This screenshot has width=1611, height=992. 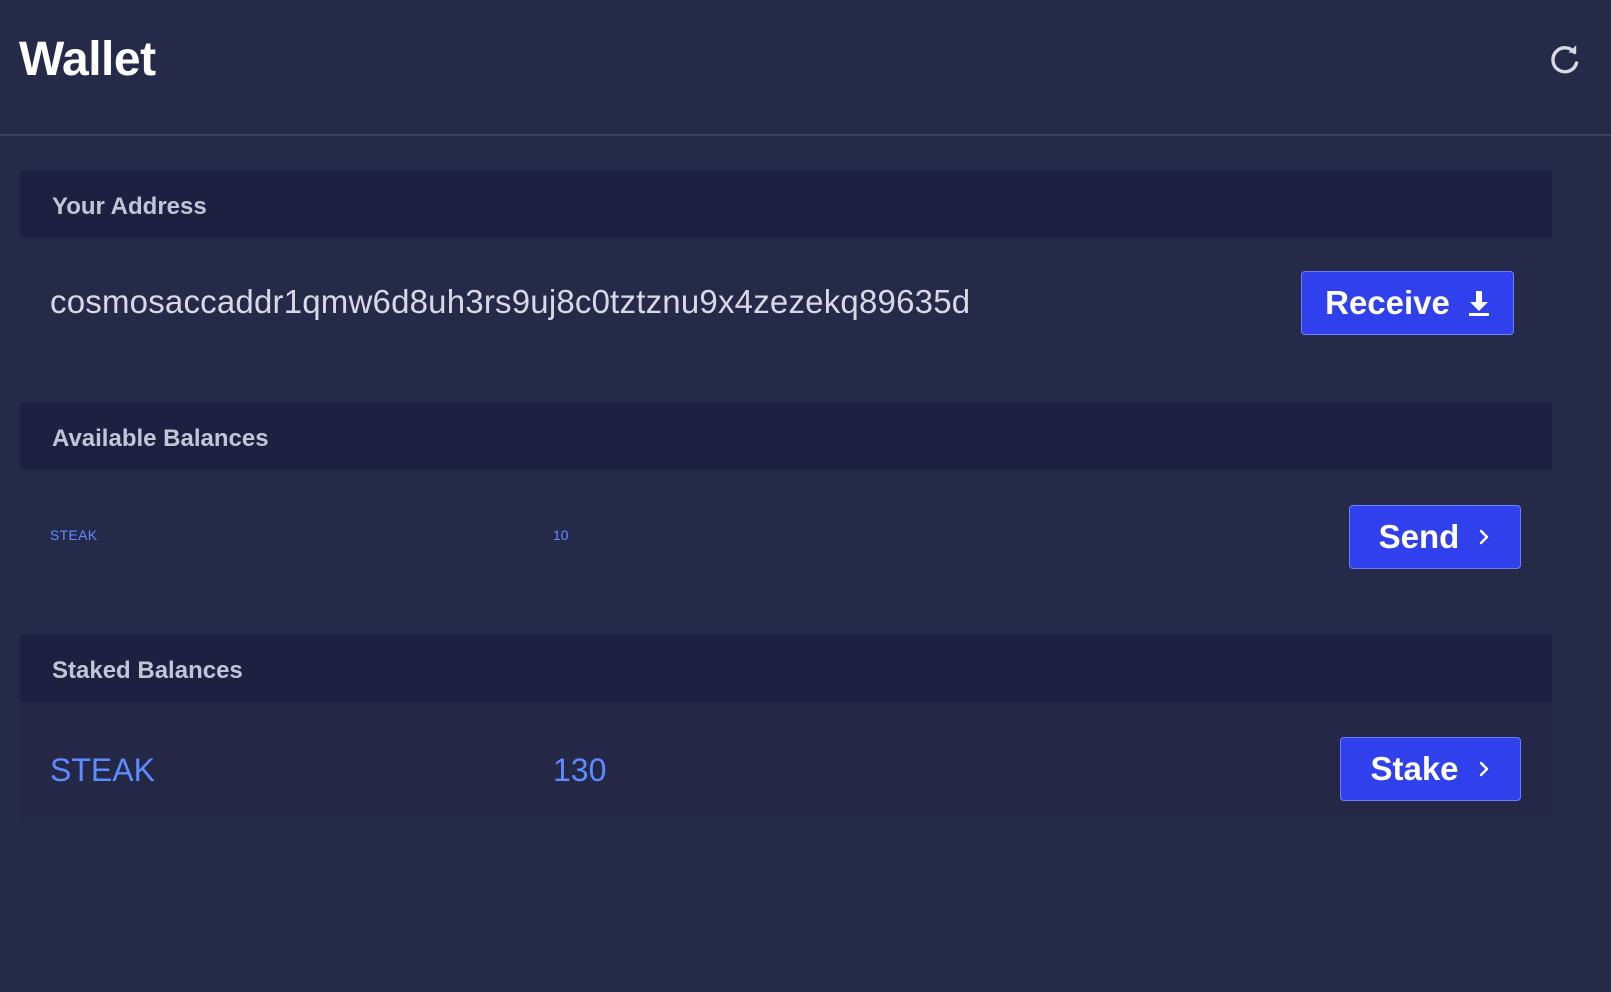 I want to click on available-section-header: Available Balances, so click(x=786, y=436).